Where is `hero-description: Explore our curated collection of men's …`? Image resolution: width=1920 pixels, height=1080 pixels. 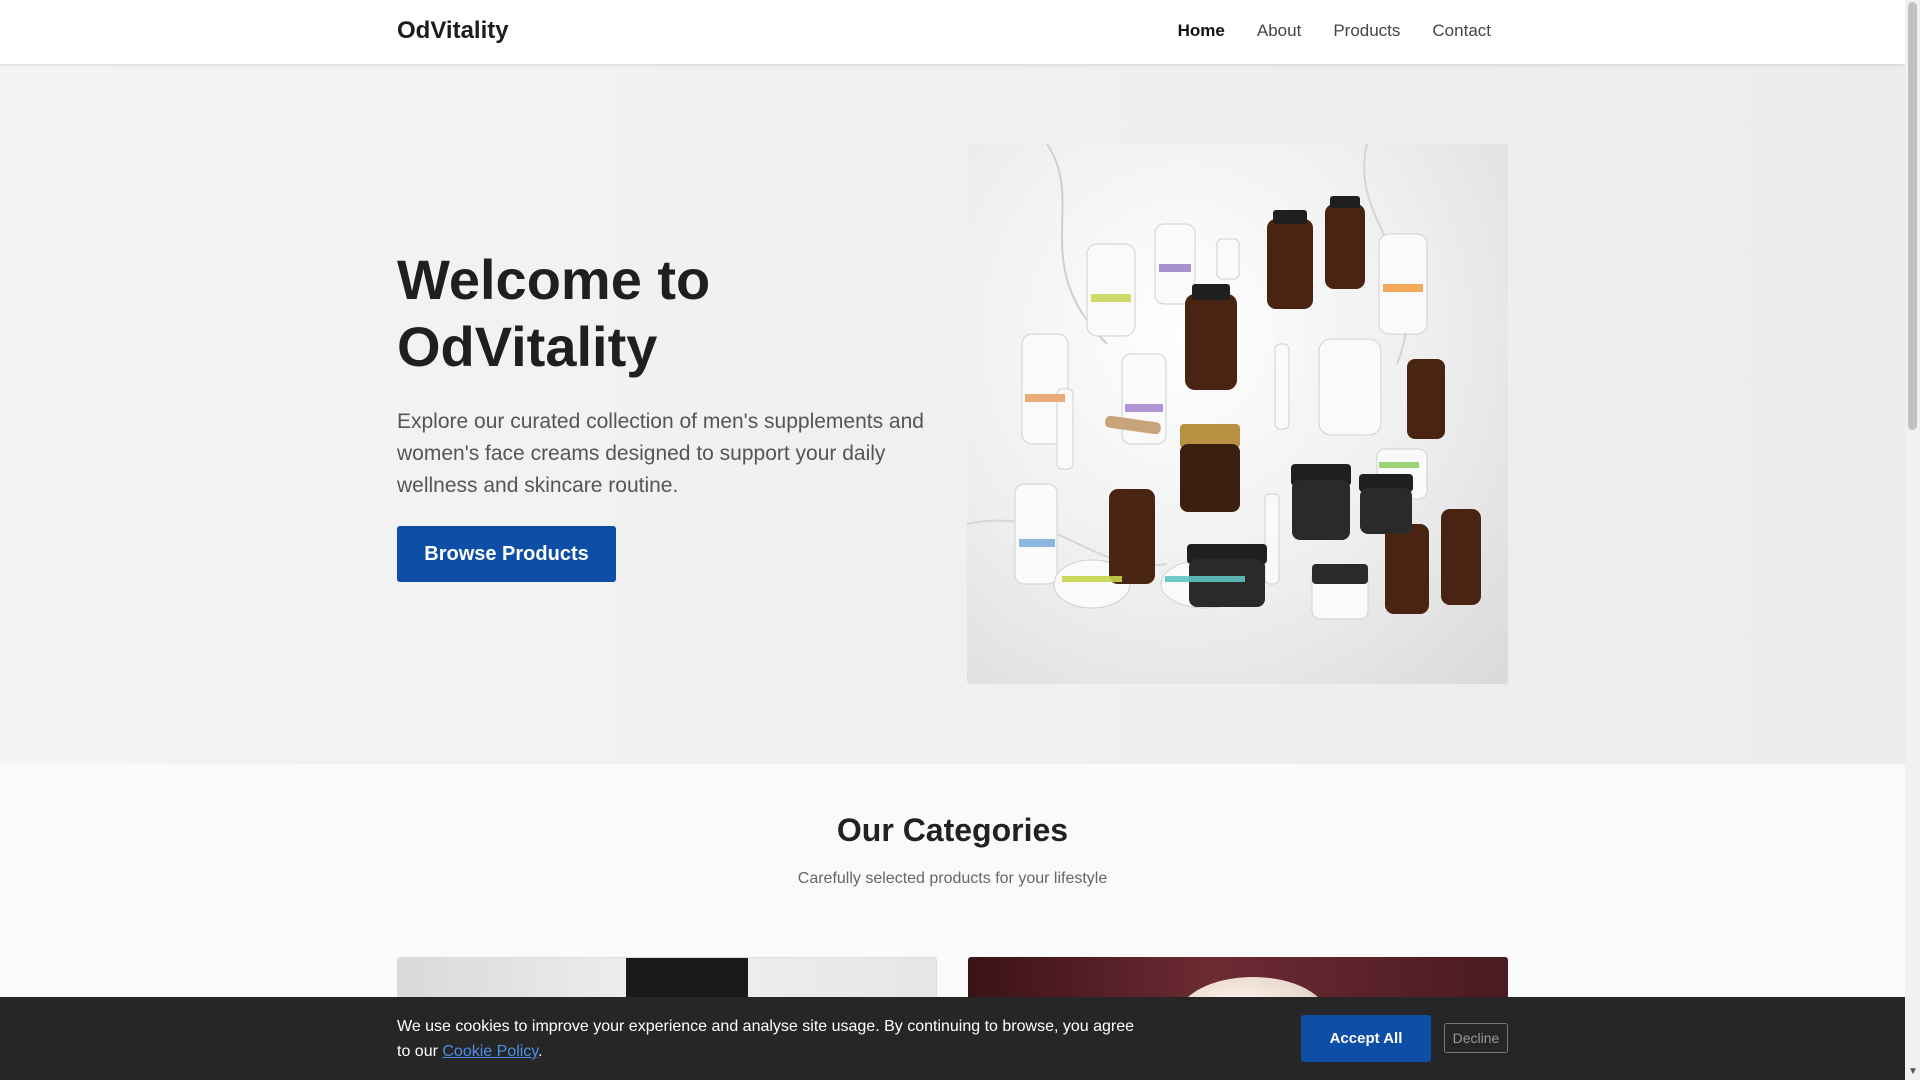 hero-description: Explore our curated collection of men's … is located at coordinates (660, 453).